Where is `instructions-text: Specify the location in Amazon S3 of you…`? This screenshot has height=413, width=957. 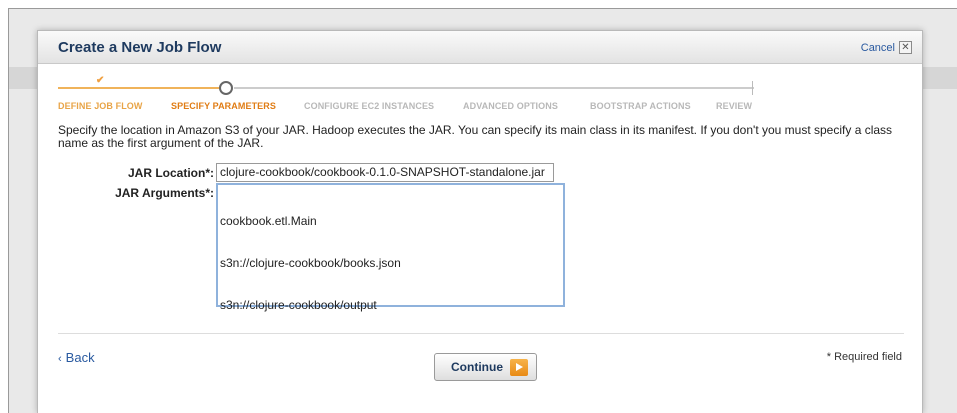
instructions-text: Specify the location in Amazon S3 of you… is located at coordinates (475, 136).